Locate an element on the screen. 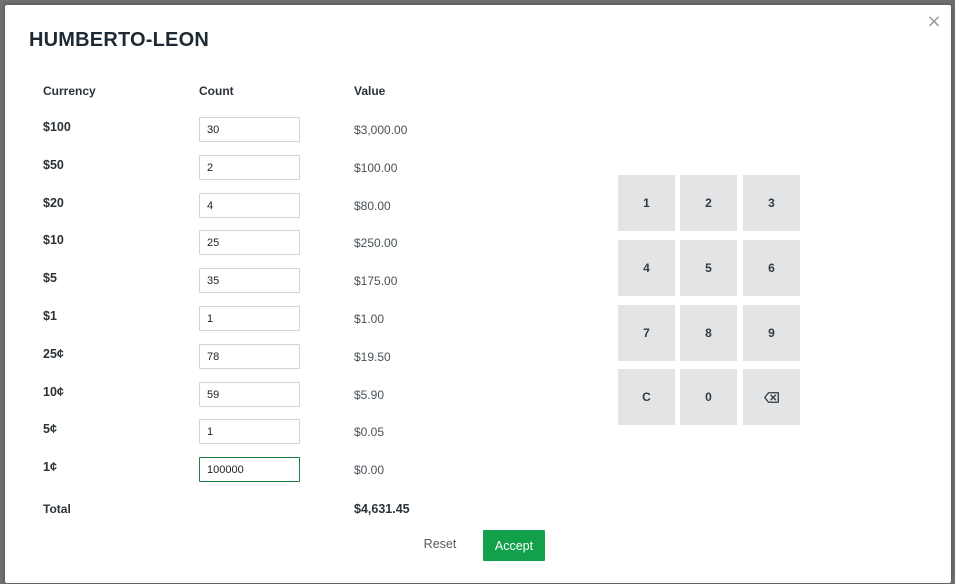  keypad-key-5: 5 is located at coordinates (708, 268).